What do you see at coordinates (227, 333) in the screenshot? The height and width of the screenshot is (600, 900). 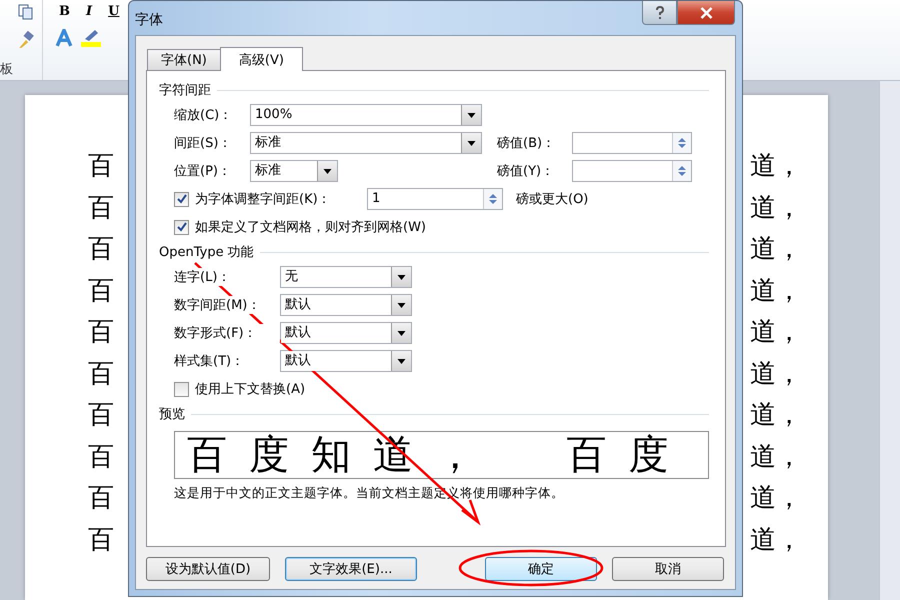 I see `field-label: 数字形式(F)：` at bounding box center [227, 333].